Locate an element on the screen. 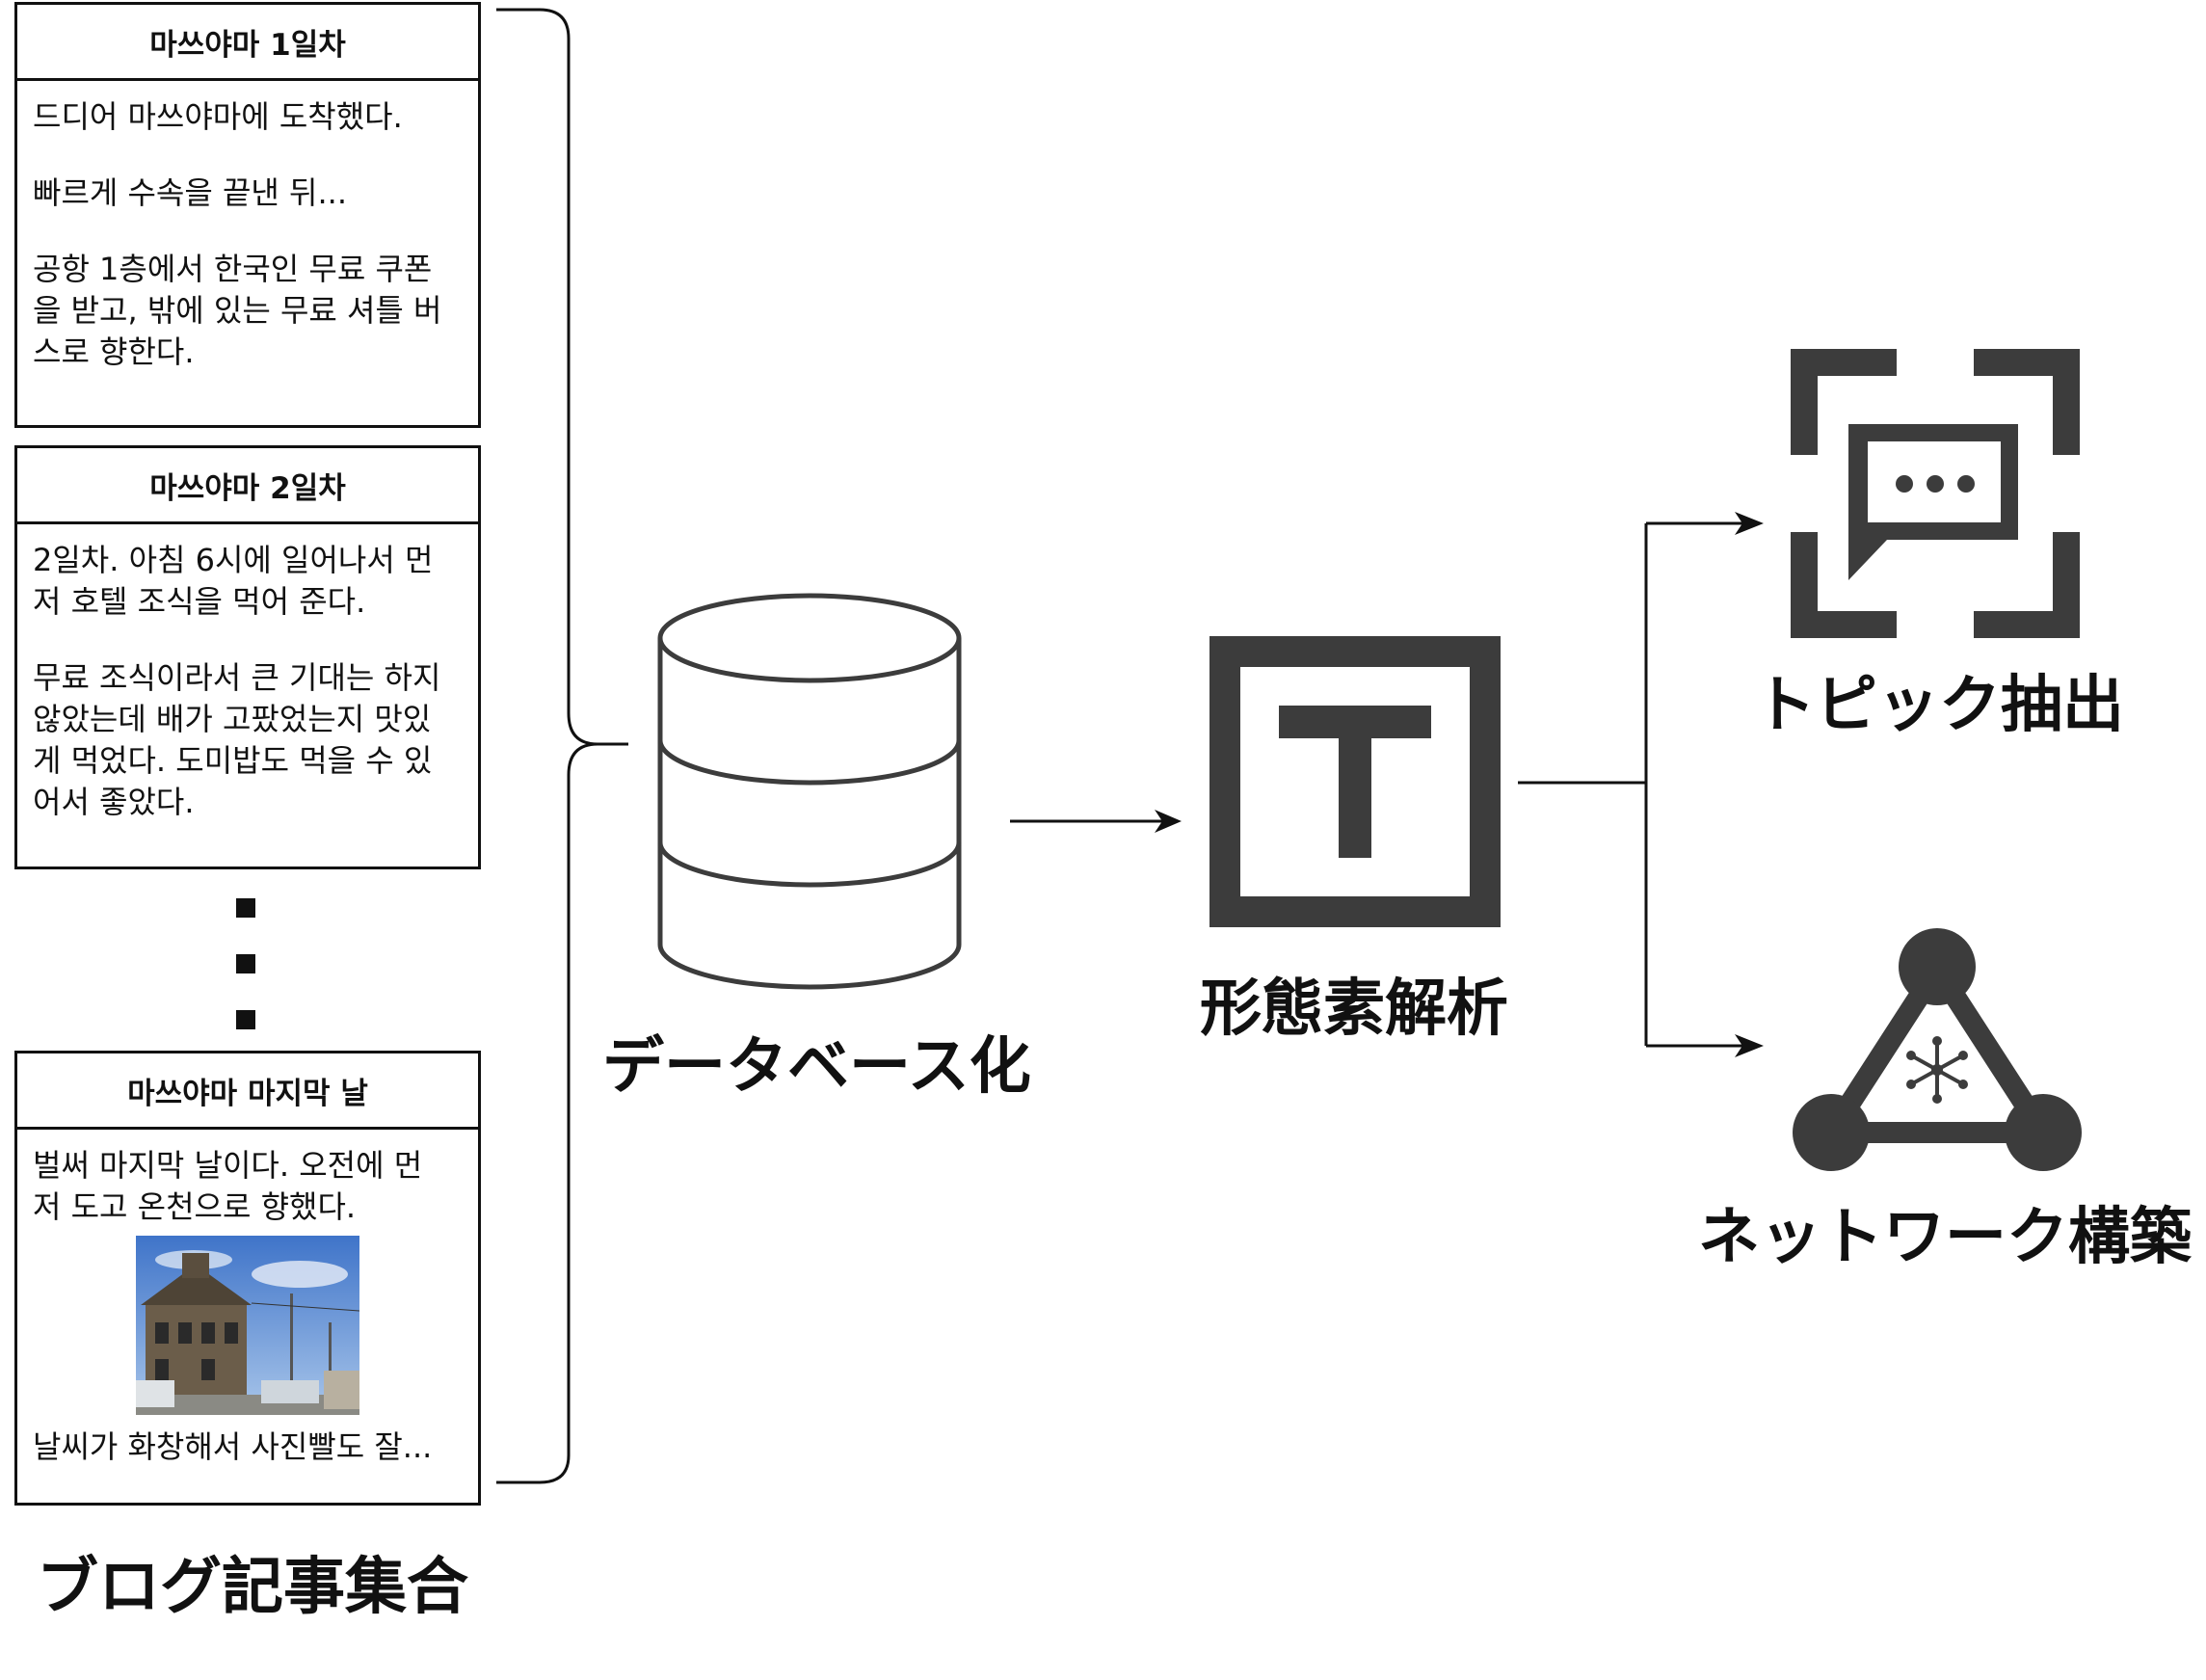 The height and width of the screenshot is (1680, 2206). network-triangle-icon is located at coordinates (1938, 1049).